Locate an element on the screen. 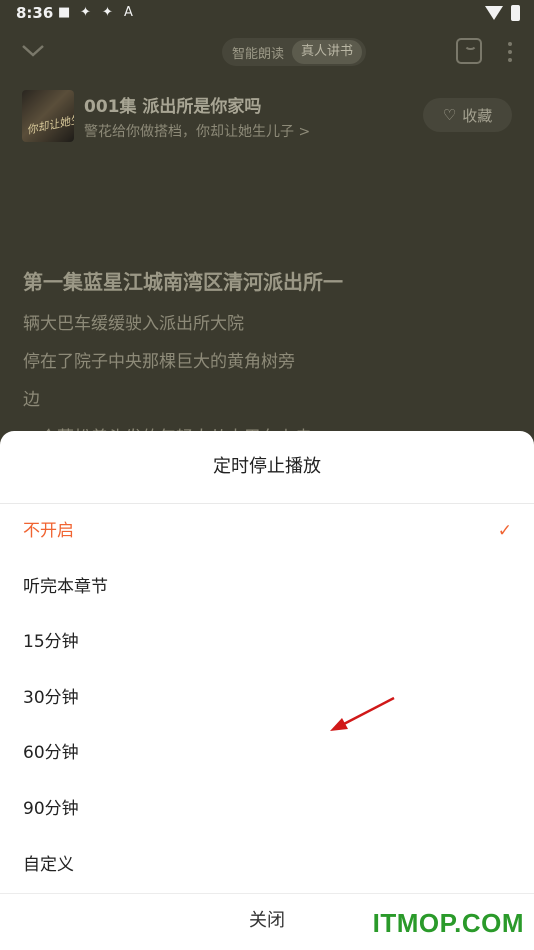 The width and height of the screenshot is (534, 950). status-bar: 8:36 ■ ✦ ✦ A is located at coordinates (267, 14).